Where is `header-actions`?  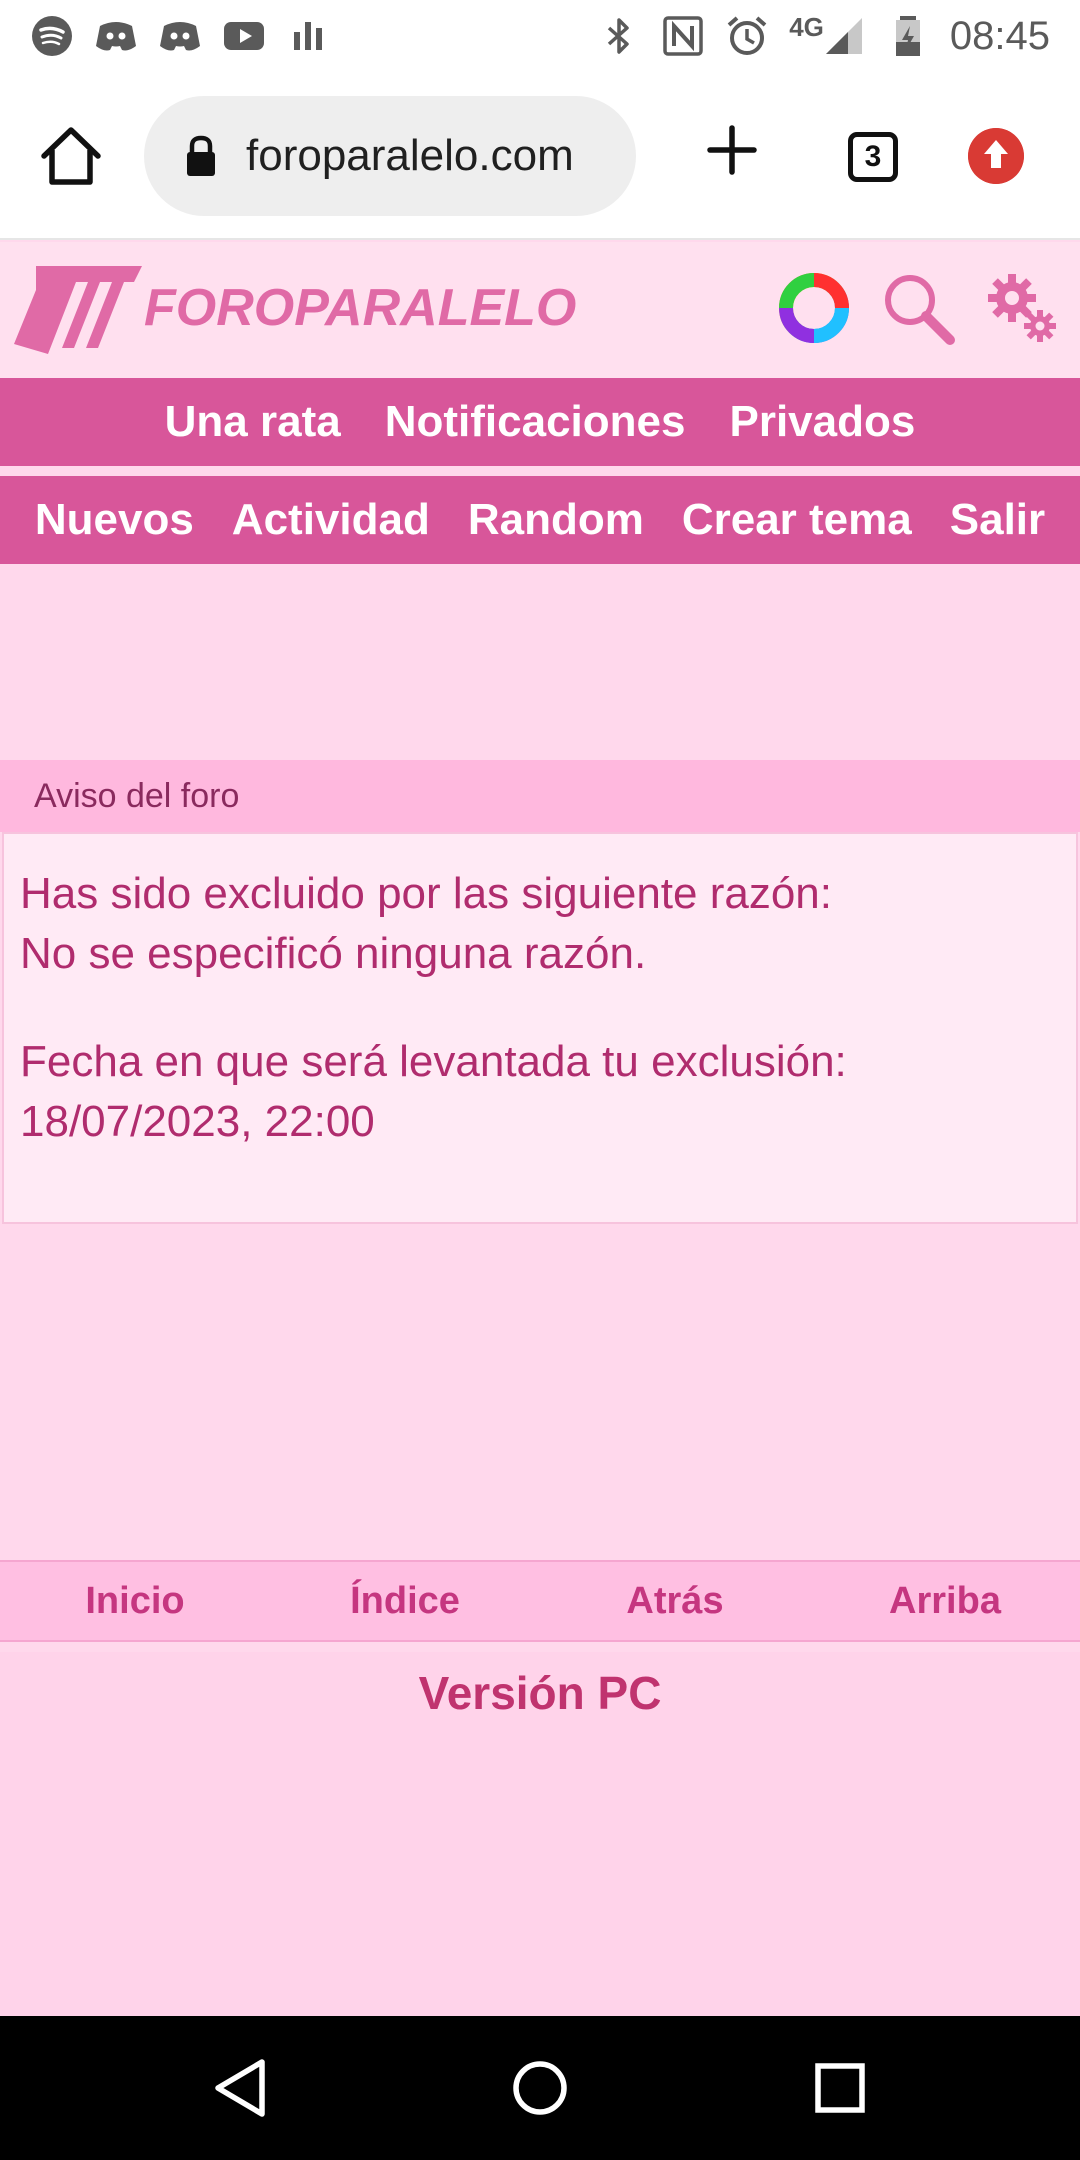 header-actions is located at coordinates (918, 308).